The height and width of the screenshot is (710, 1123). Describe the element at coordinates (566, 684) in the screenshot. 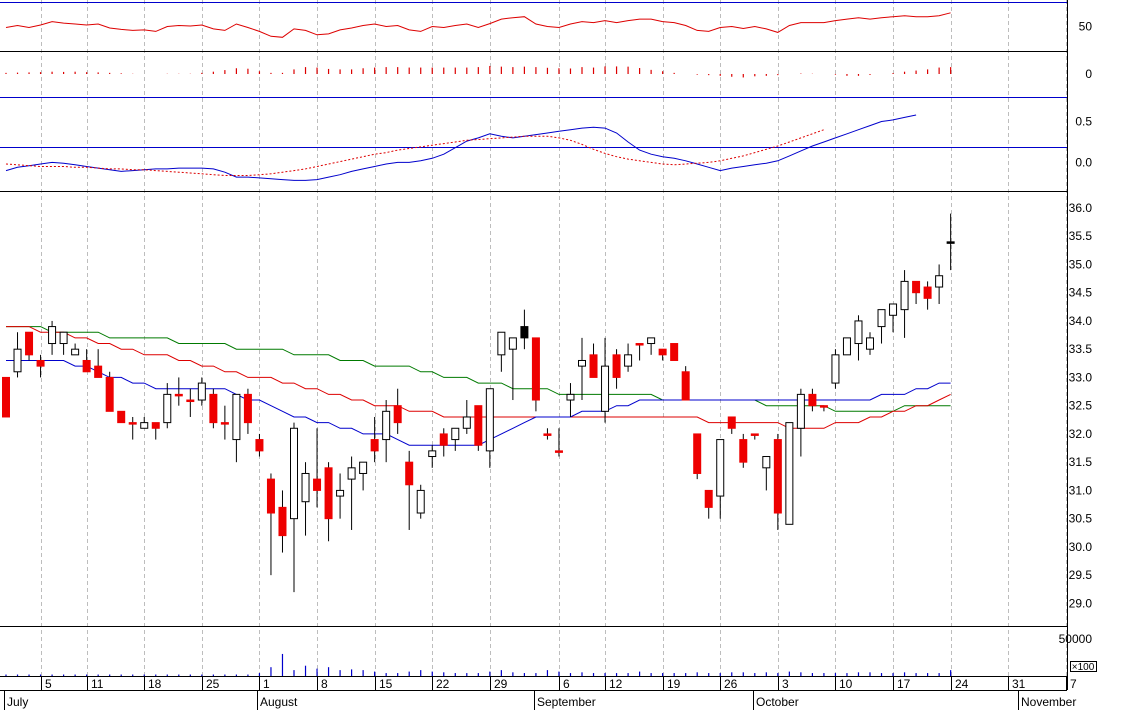

I see `x-tick-label: 6` at that location.